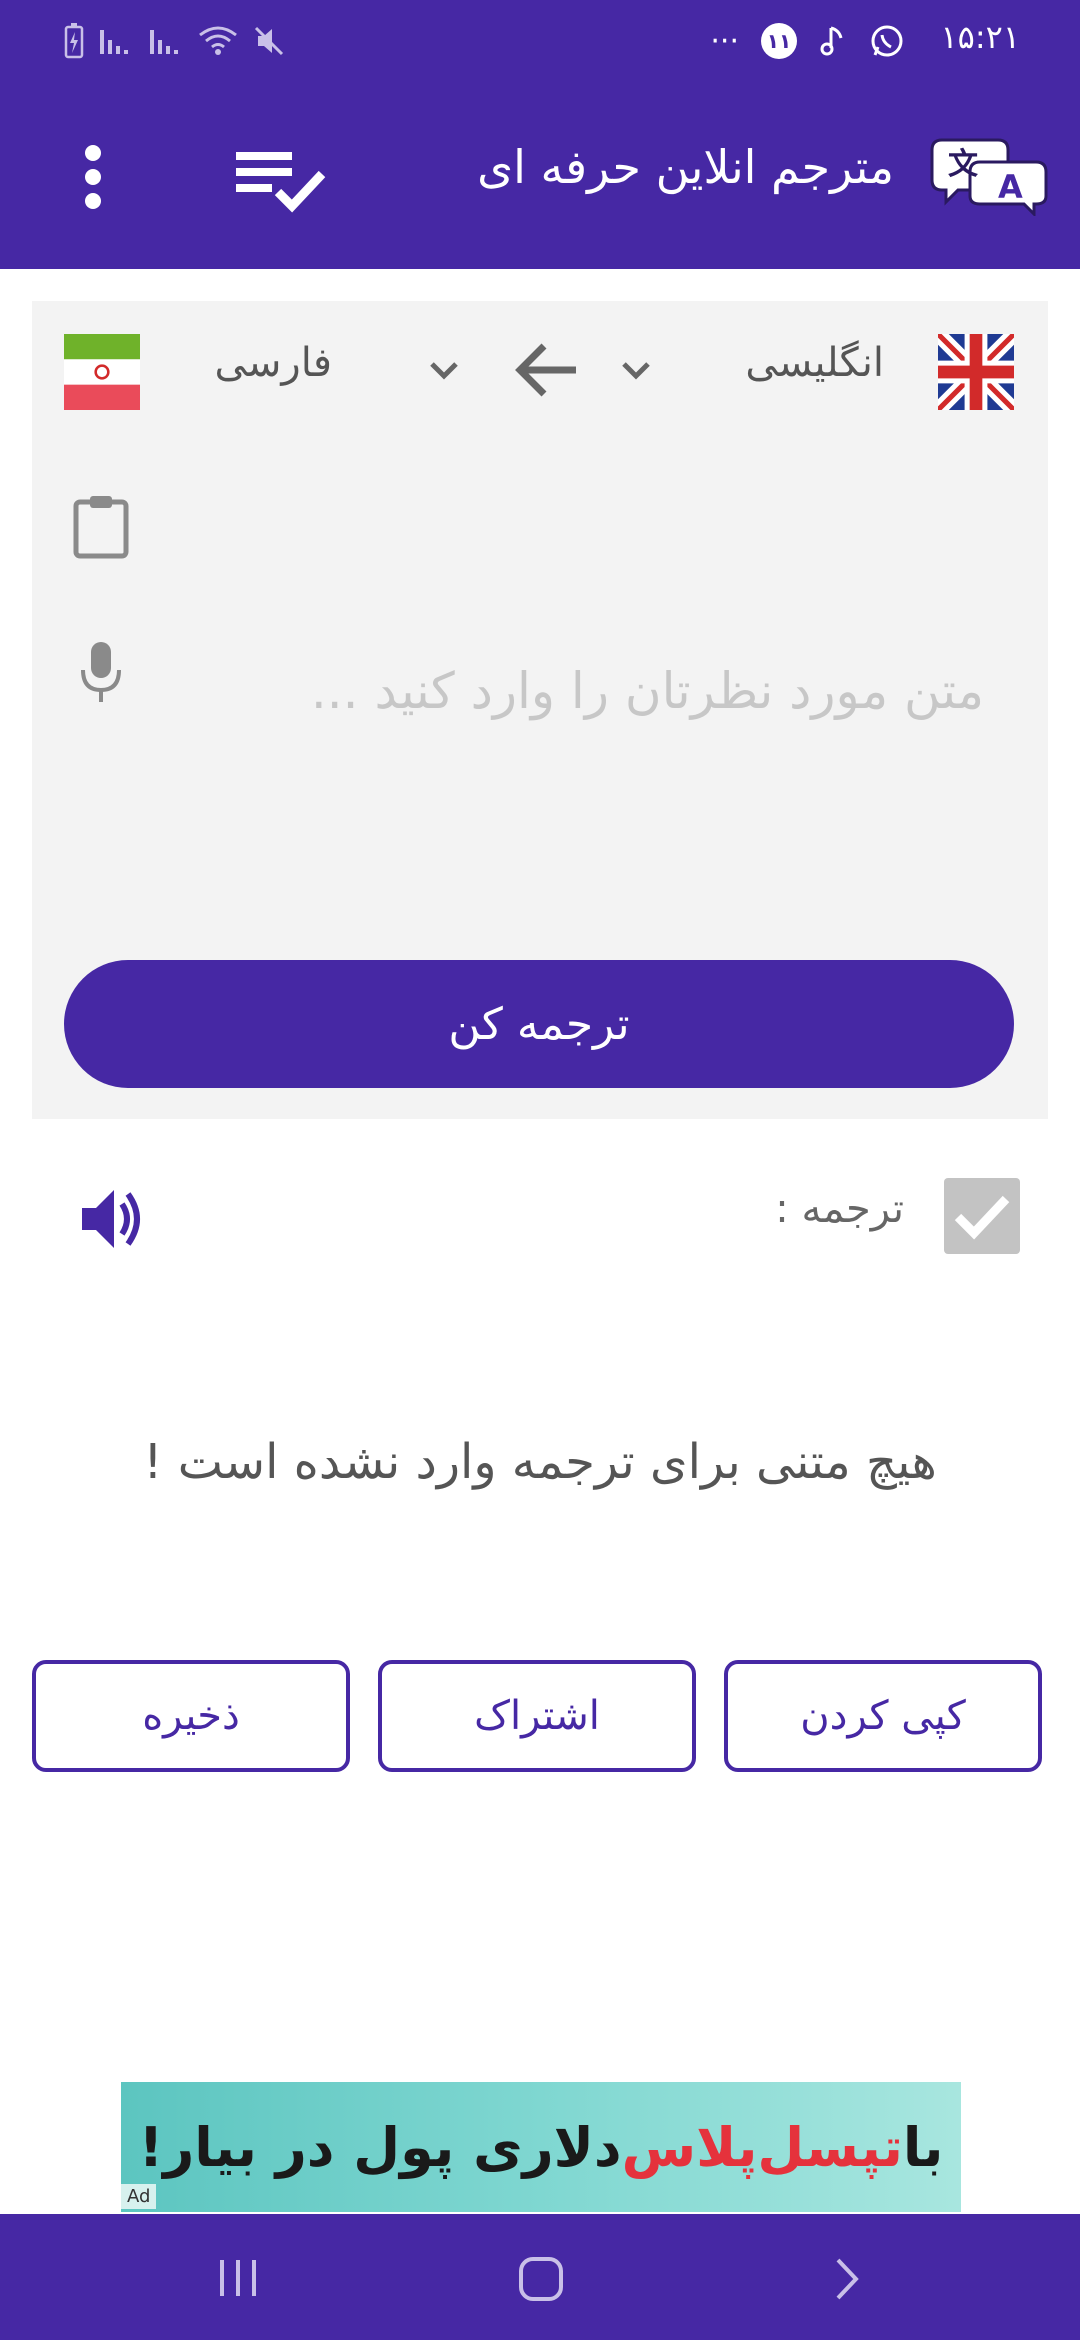  What do you see at coordinates (191, 1716) in the screenshot?
I see `save-button: ذخیره` at bounding box center [191, 1716].